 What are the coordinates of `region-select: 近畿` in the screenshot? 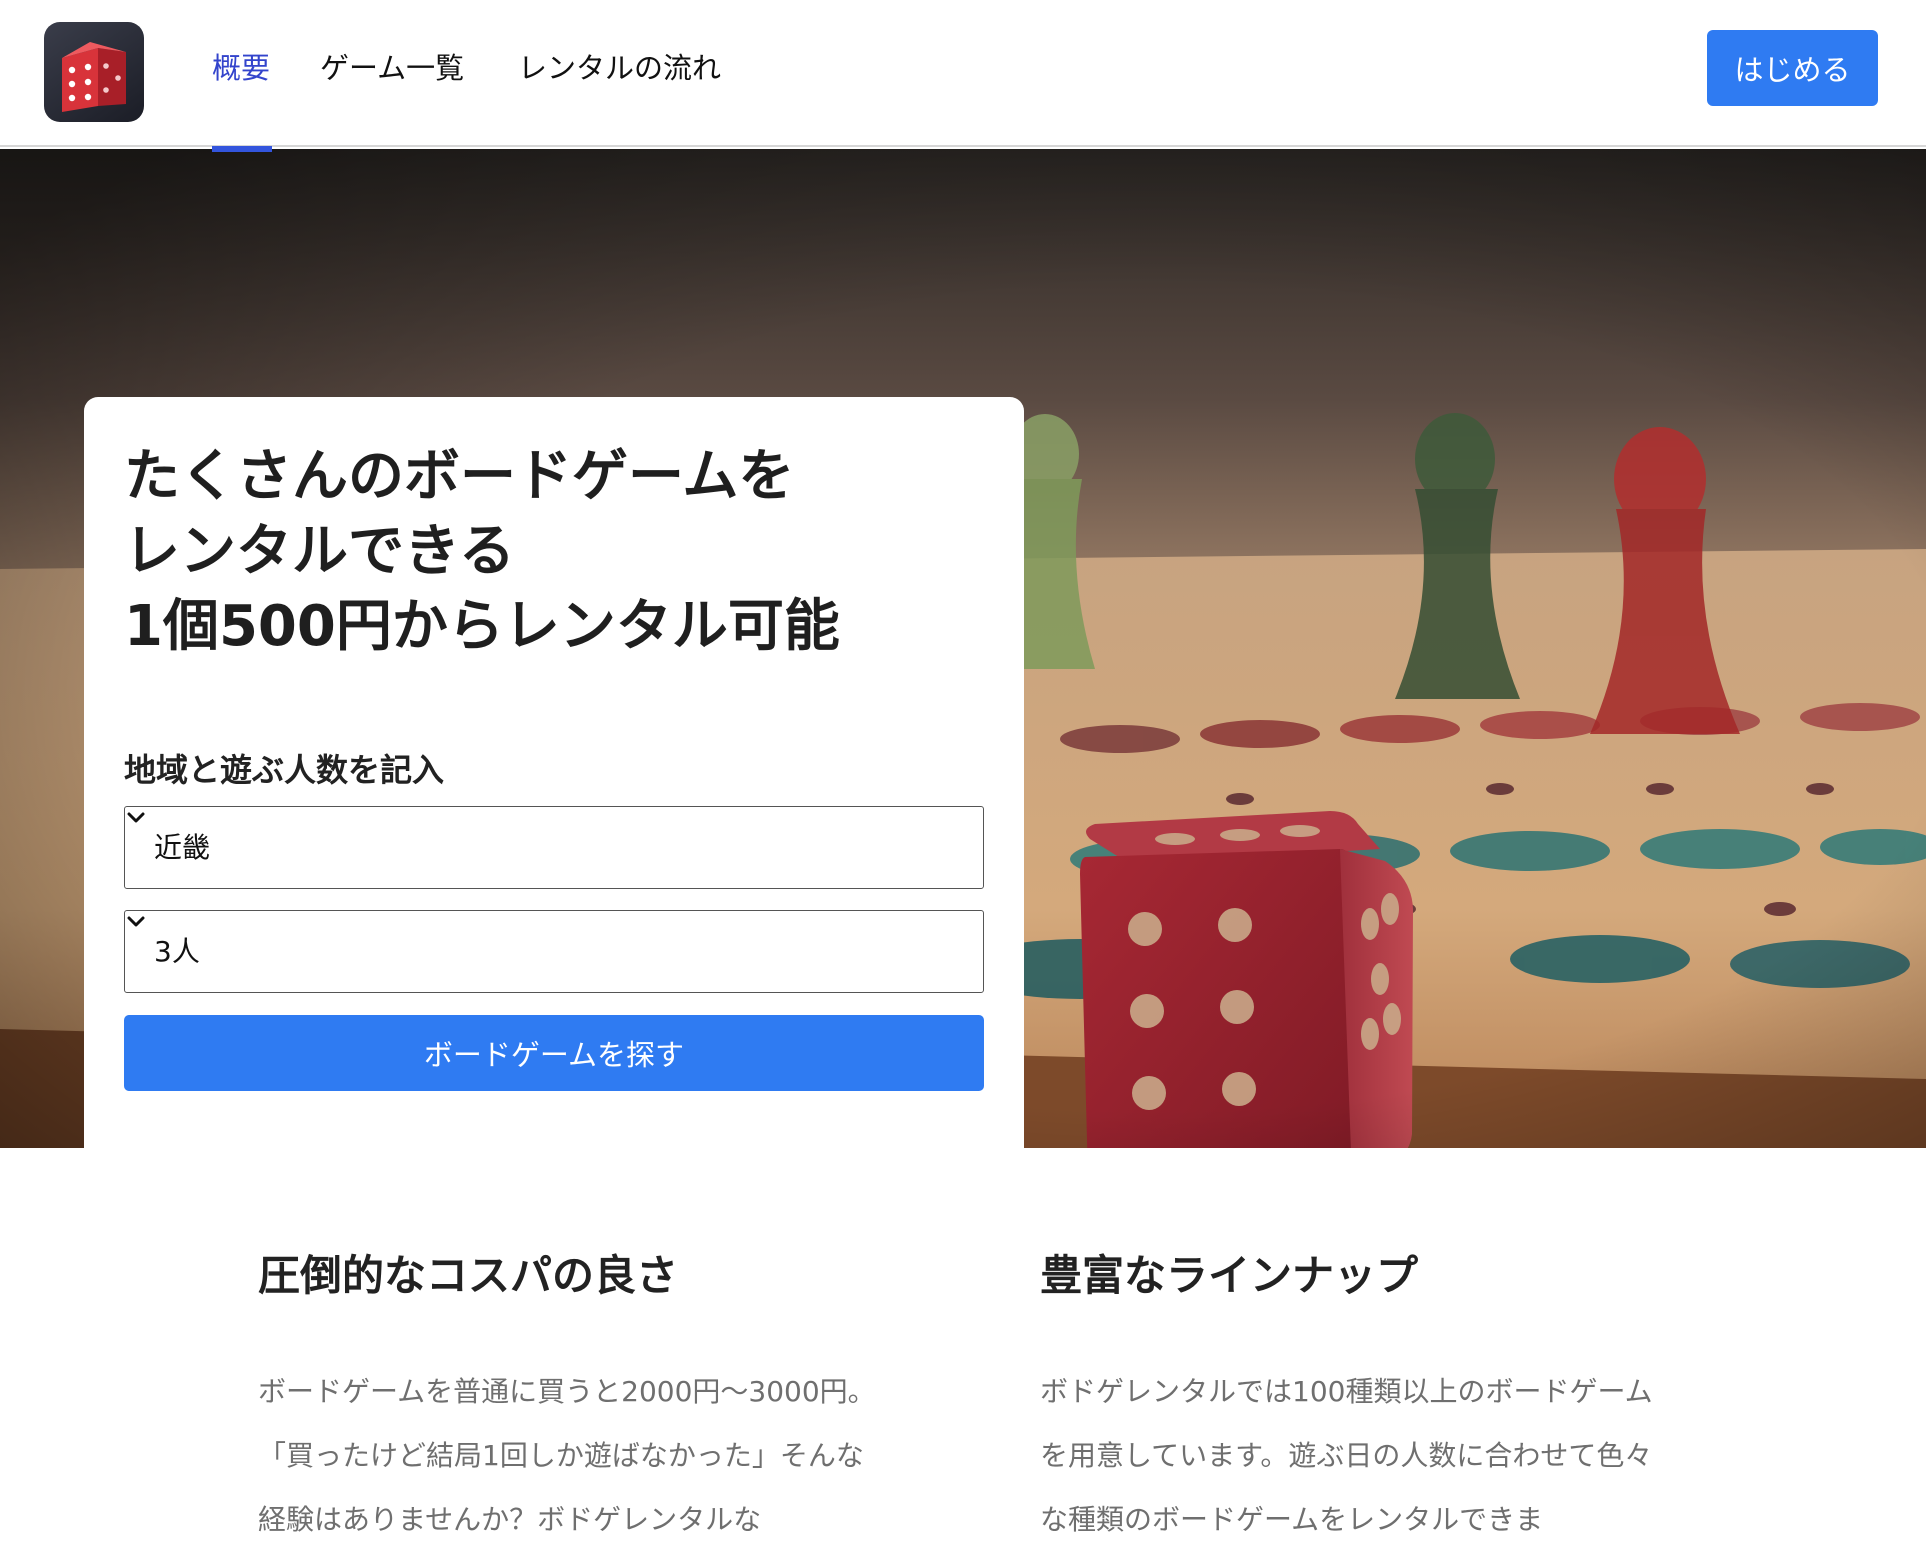 It's located at (554, 847).